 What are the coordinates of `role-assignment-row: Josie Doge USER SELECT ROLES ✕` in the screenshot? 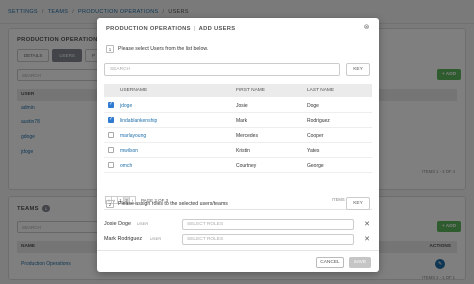 It's located at (238, 225).